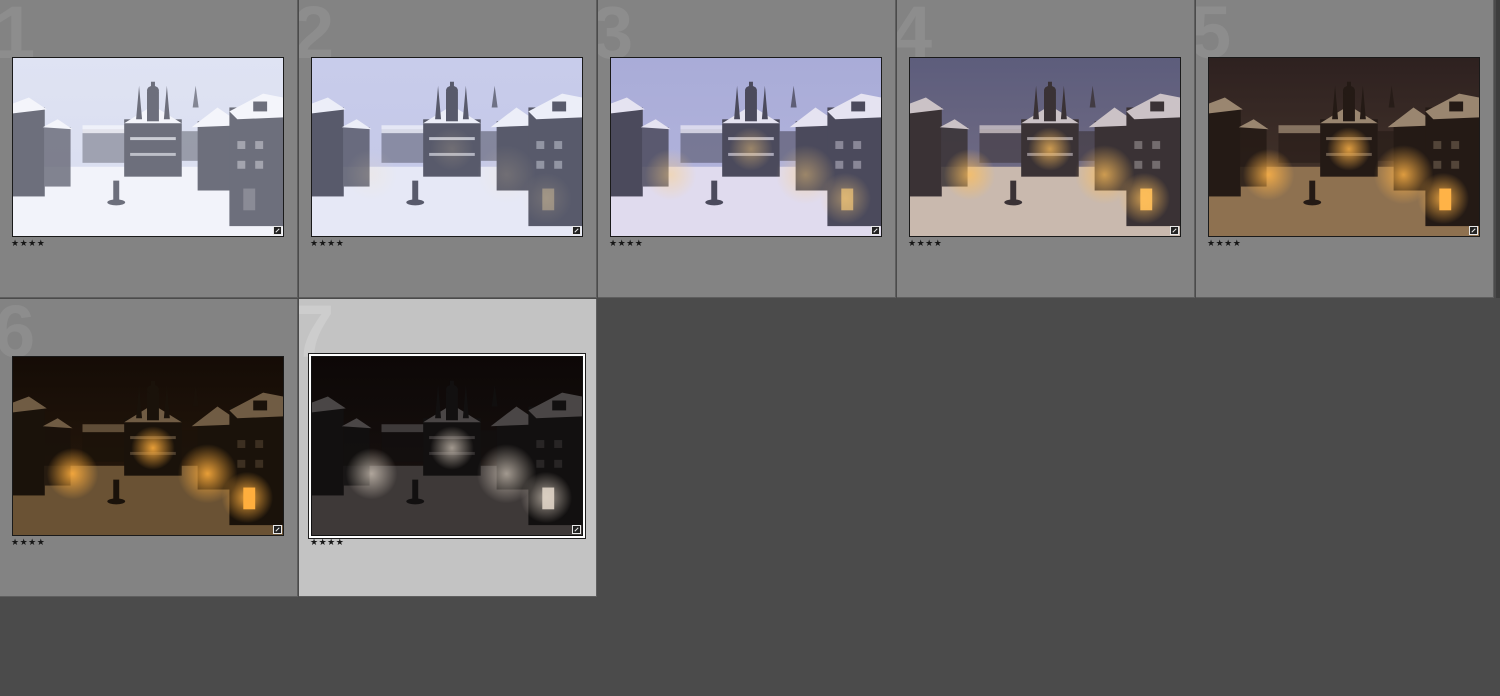  I want to click on grid-cell: 6, so click(149, 448).